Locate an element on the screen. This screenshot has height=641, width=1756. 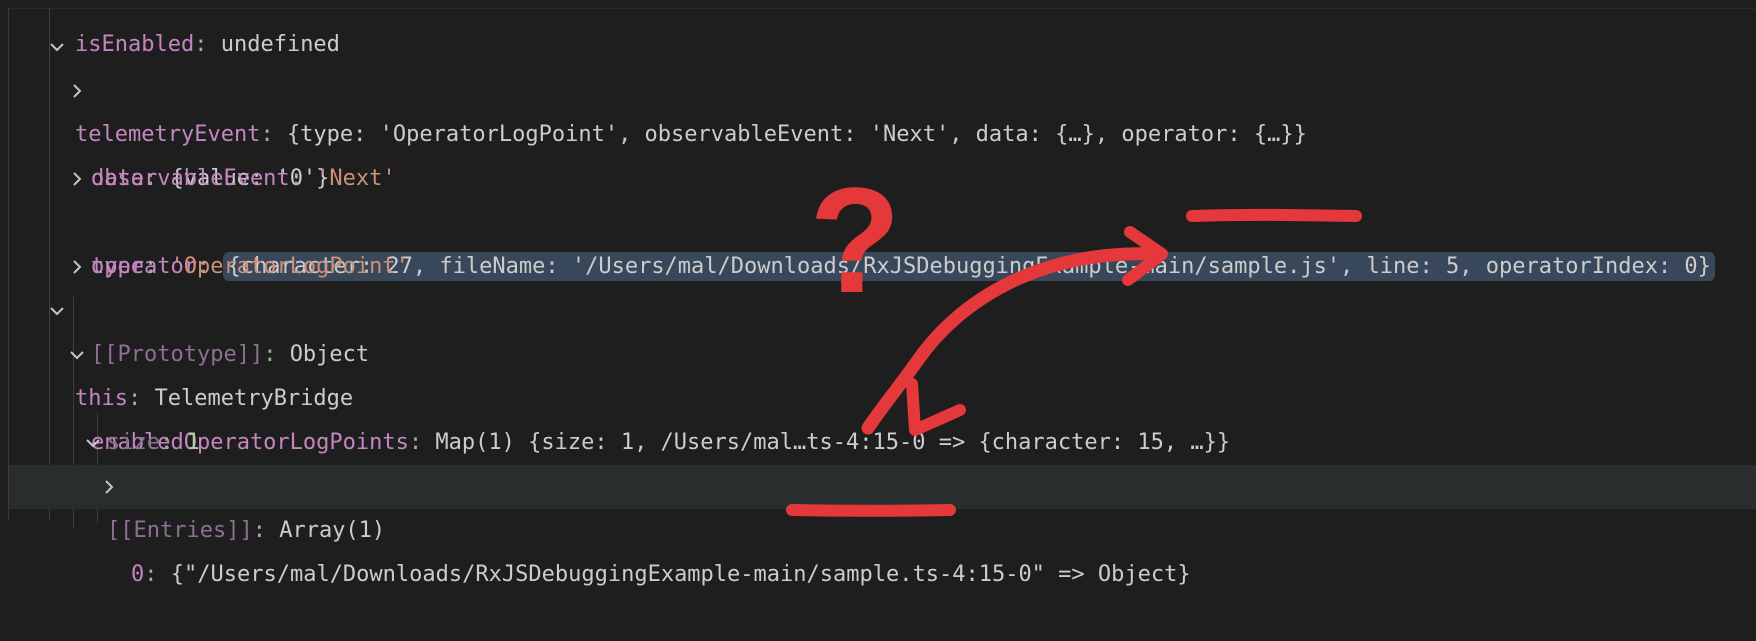
variable-name: [[Entries]] is located at coordinates (180, 530).